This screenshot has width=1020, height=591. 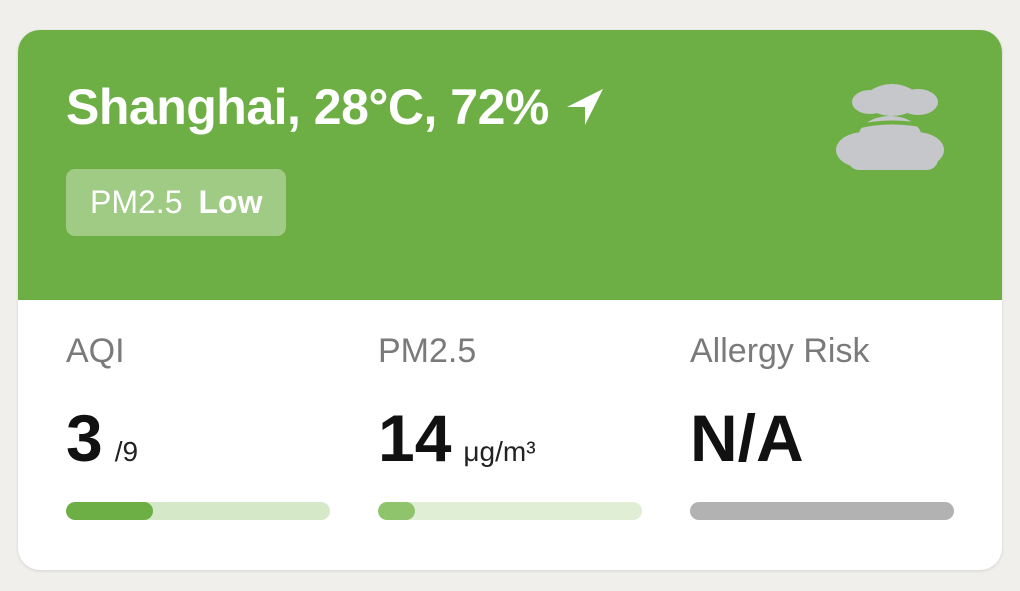 I want to click on aqi-progress-fill, so click(x=110, y=511).